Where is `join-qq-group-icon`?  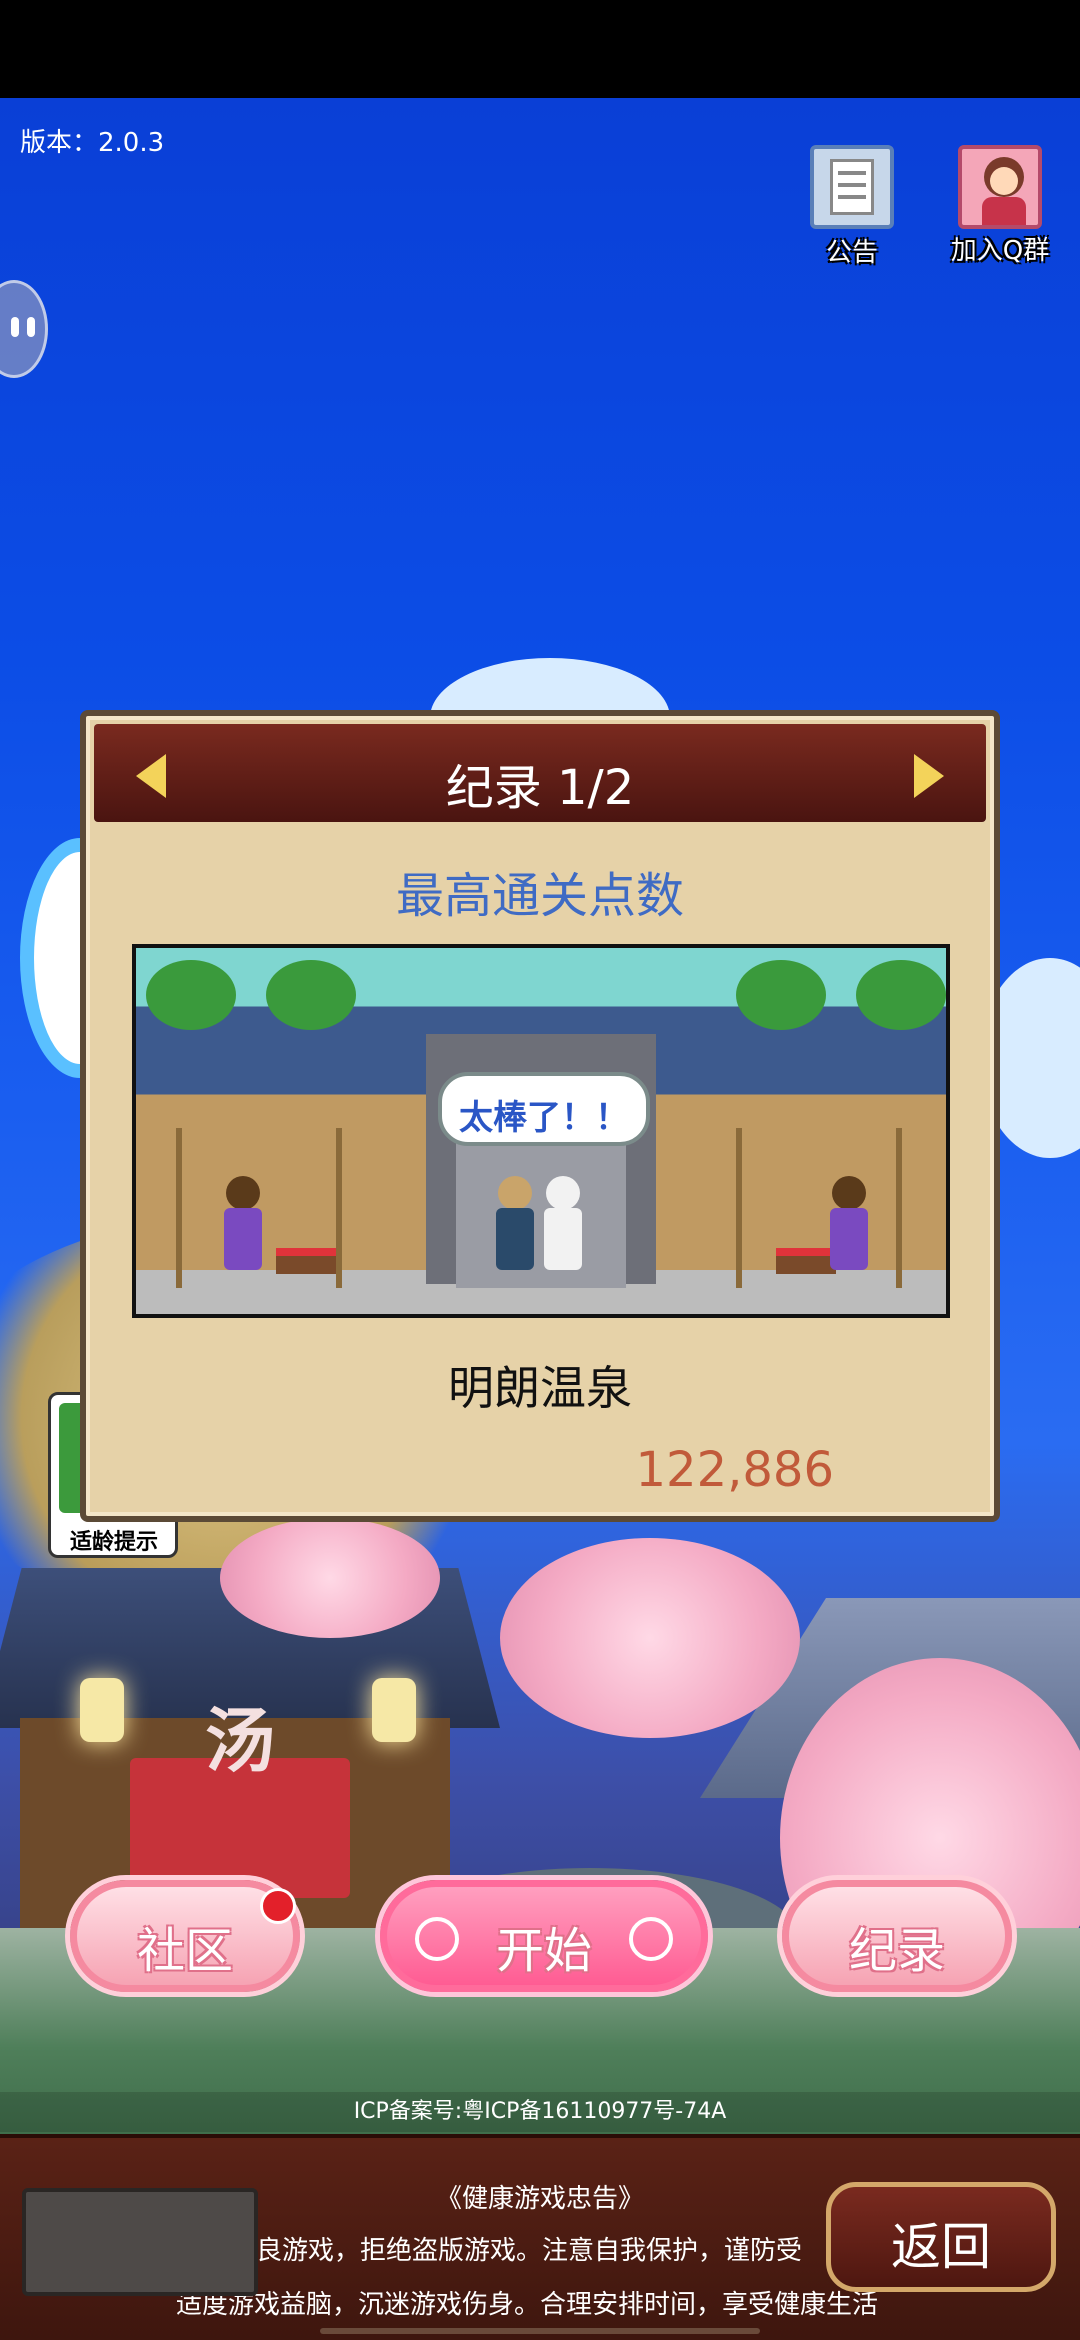
join-qq-group-icon is located at coordinates (1000, 187).